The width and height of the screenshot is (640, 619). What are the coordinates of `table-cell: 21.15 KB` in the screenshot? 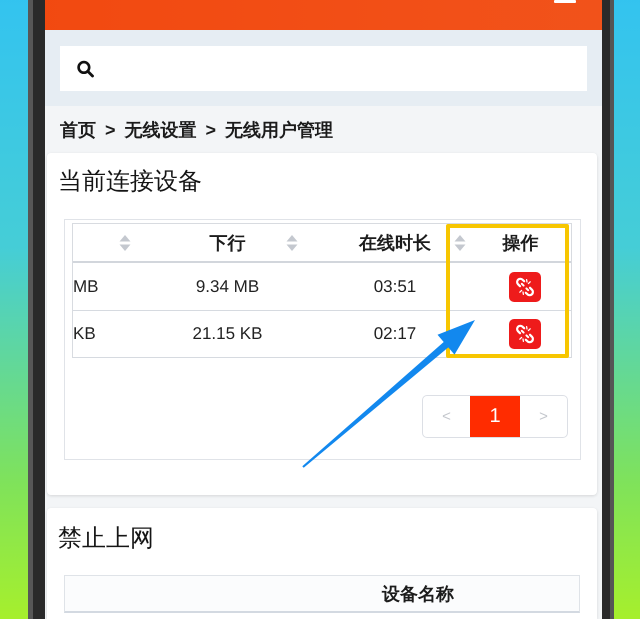 It's located at (227, 334).